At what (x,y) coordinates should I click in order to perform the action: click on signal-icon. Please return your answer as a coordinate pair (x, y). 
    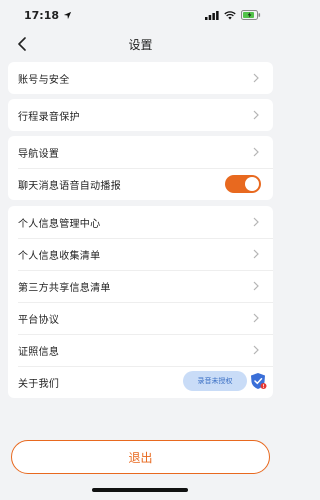
    Looking at the image, I should click on (212, 15).